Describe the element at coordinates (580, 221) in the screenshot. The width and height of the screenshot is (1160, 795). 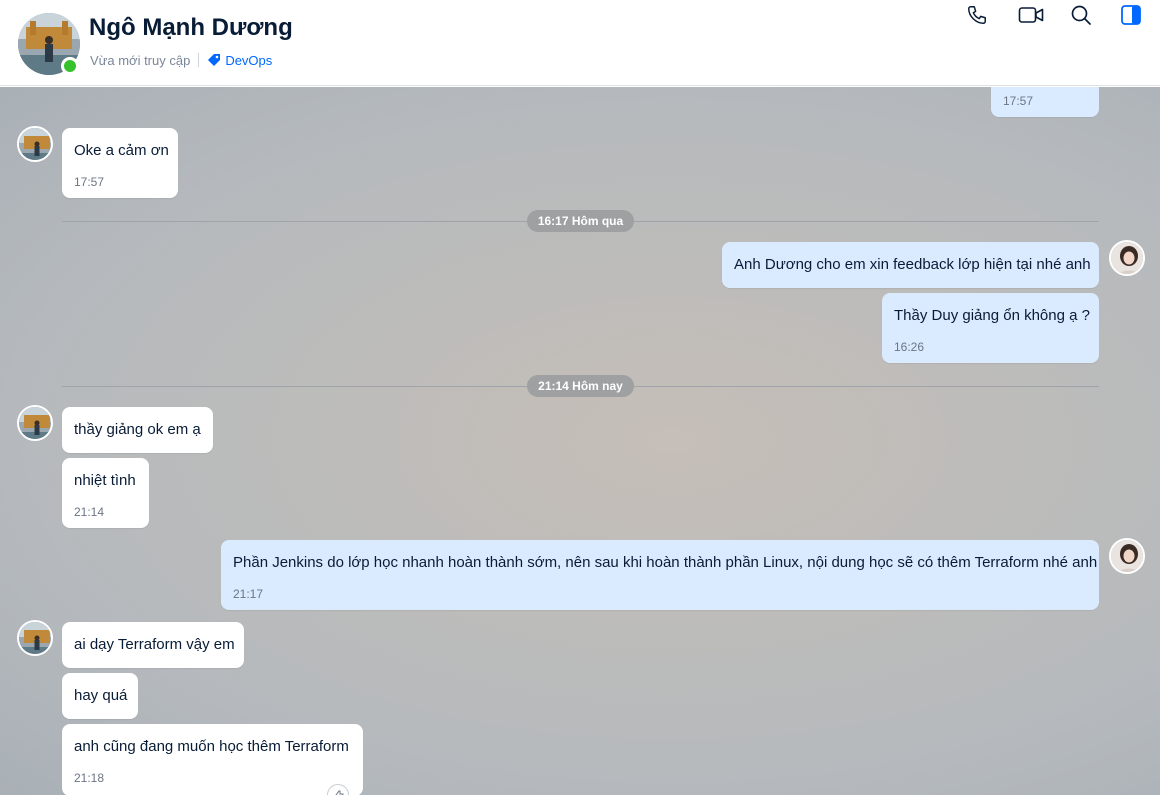
I see `date-divider-label: 16:17 Hôm qua` at that location.